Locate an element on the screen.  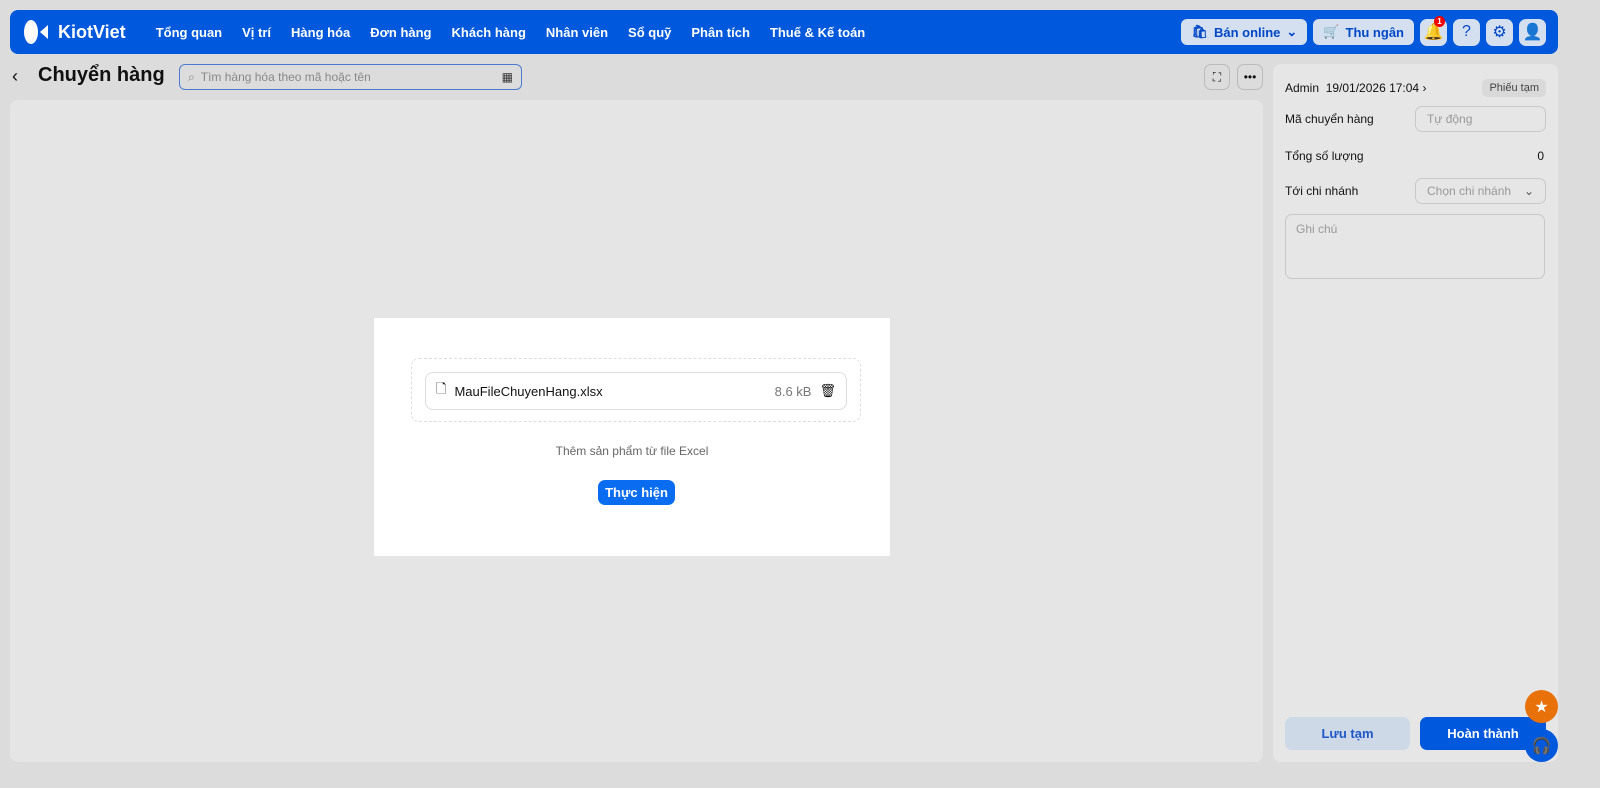
logo: KiotViet is located at coordinates (74, 32).